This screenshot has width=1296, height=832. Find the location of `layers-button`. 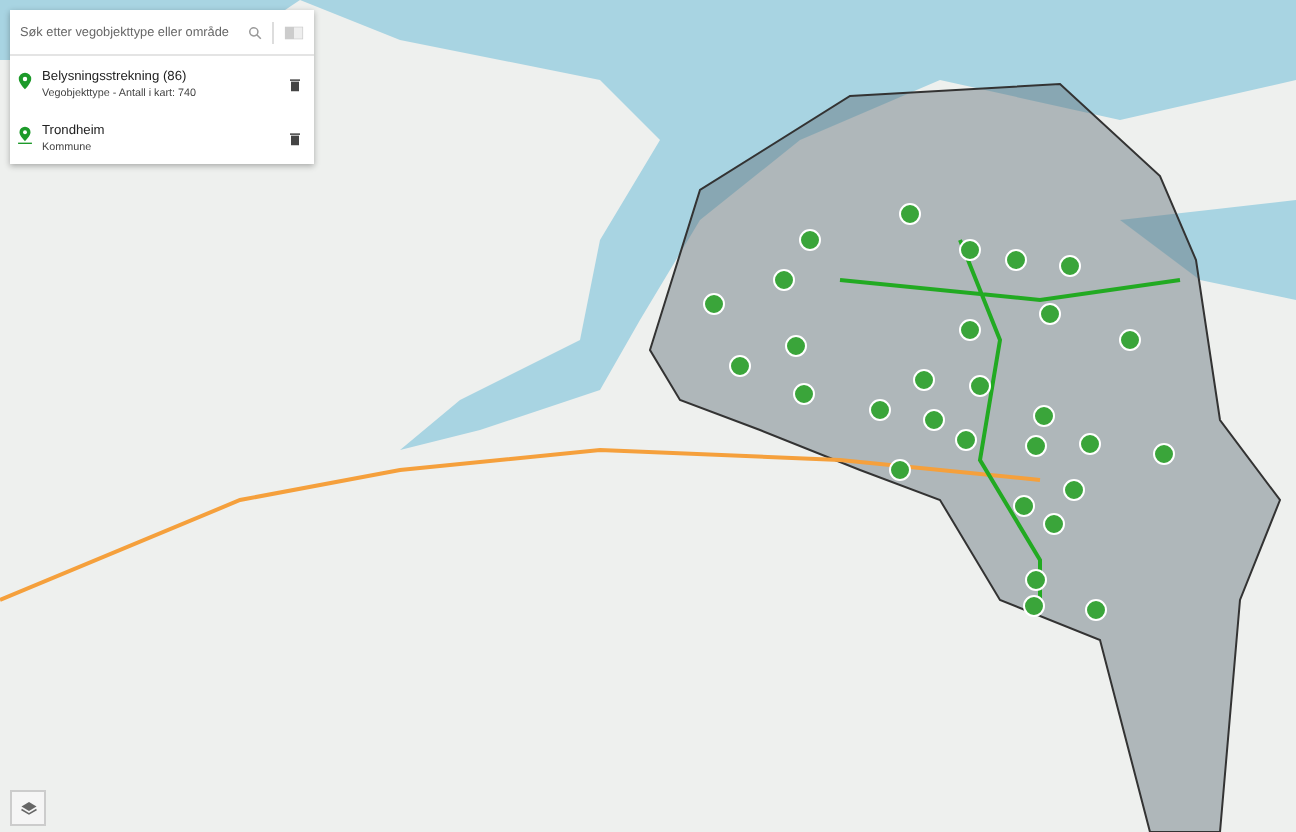

layers-button is located at coordinates (28, 808).